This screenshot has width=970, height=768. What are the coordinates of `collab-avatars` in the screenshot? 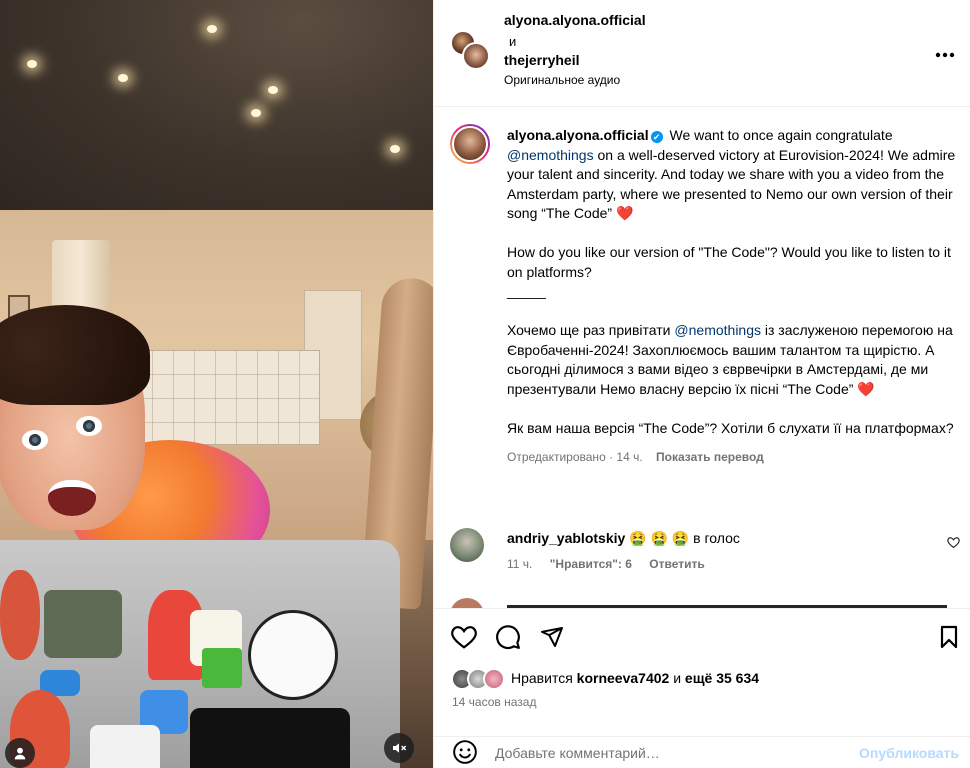 It's located at (470, 51).